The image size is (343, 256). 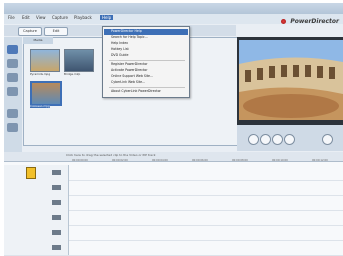 What do you see at coordinates (320, 160) in the screenshot?
I see `ruler-tick: 00:00:12:00` at bounding box center [320, 160].